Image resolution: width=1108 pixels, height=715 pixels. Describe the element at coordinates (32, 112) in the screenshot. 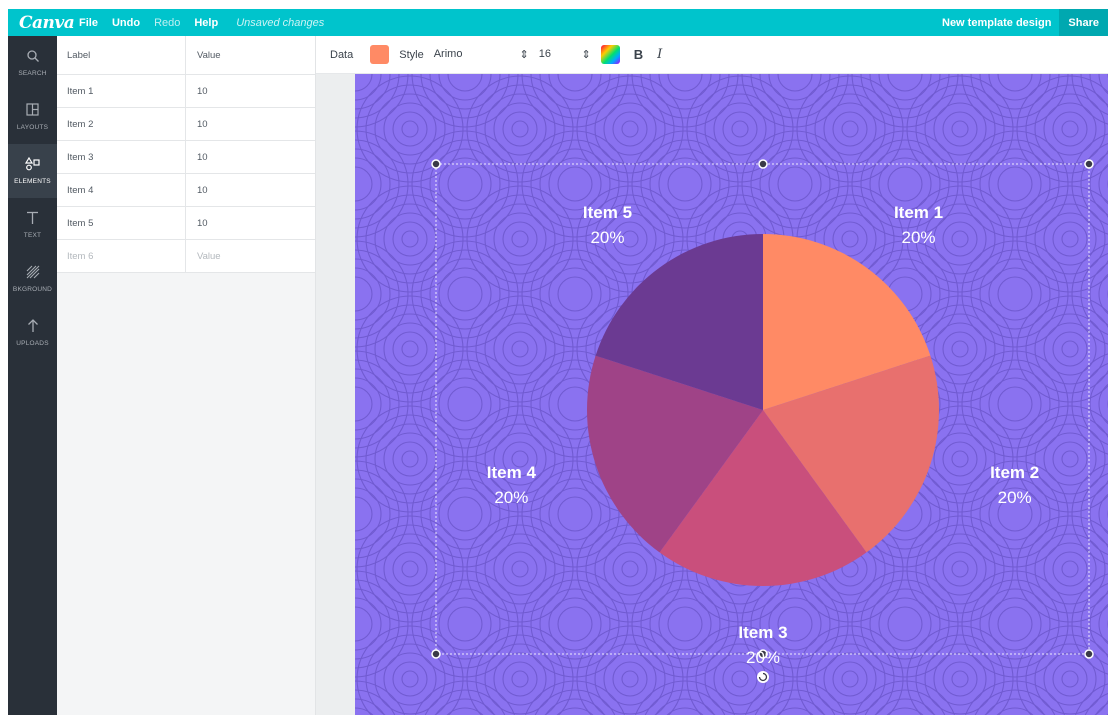

I see `layouts-icon` at that location.